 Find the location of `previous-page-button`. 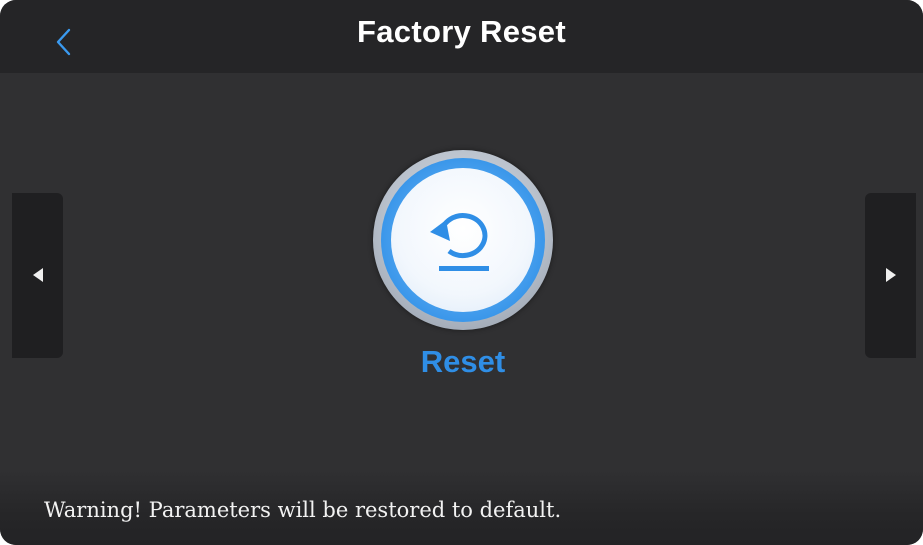

previous-page-button is located at coordinates (37, 275).